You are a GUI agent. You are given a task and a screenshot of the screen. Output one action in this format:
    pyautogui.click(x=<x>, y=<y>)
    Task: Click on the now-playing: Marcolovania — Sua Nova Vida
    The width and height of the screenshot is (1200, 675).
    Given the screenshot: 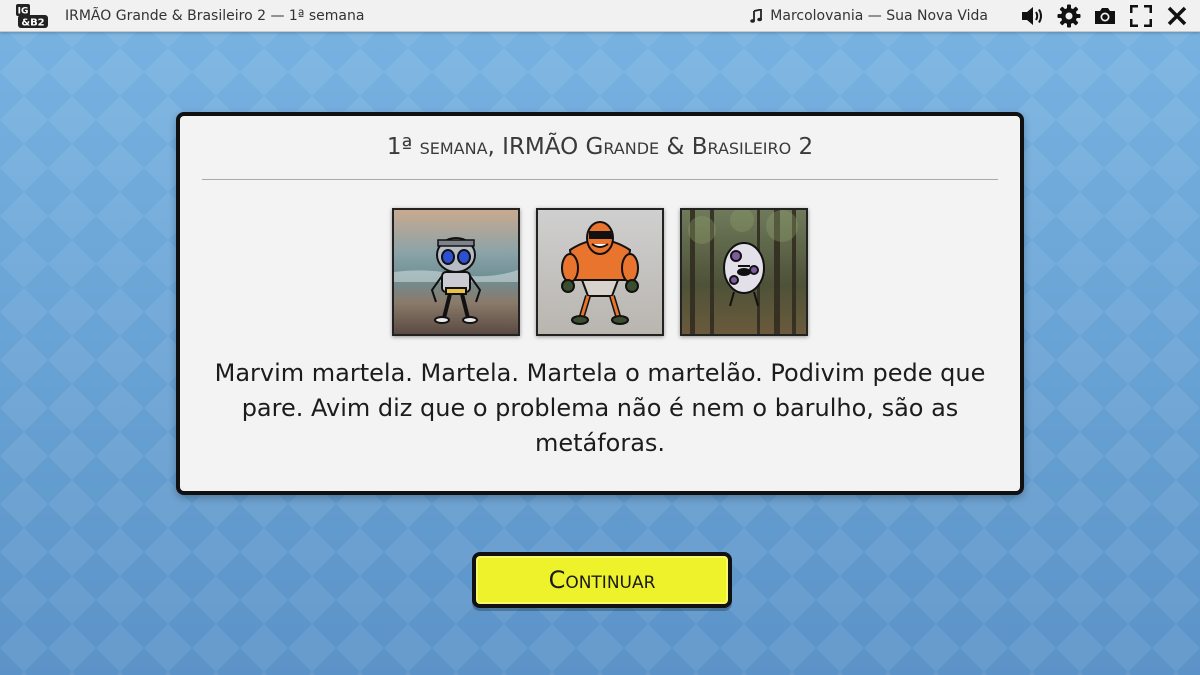 What is the action you would take?
    pyautogui.click(x=869, y=16)
    